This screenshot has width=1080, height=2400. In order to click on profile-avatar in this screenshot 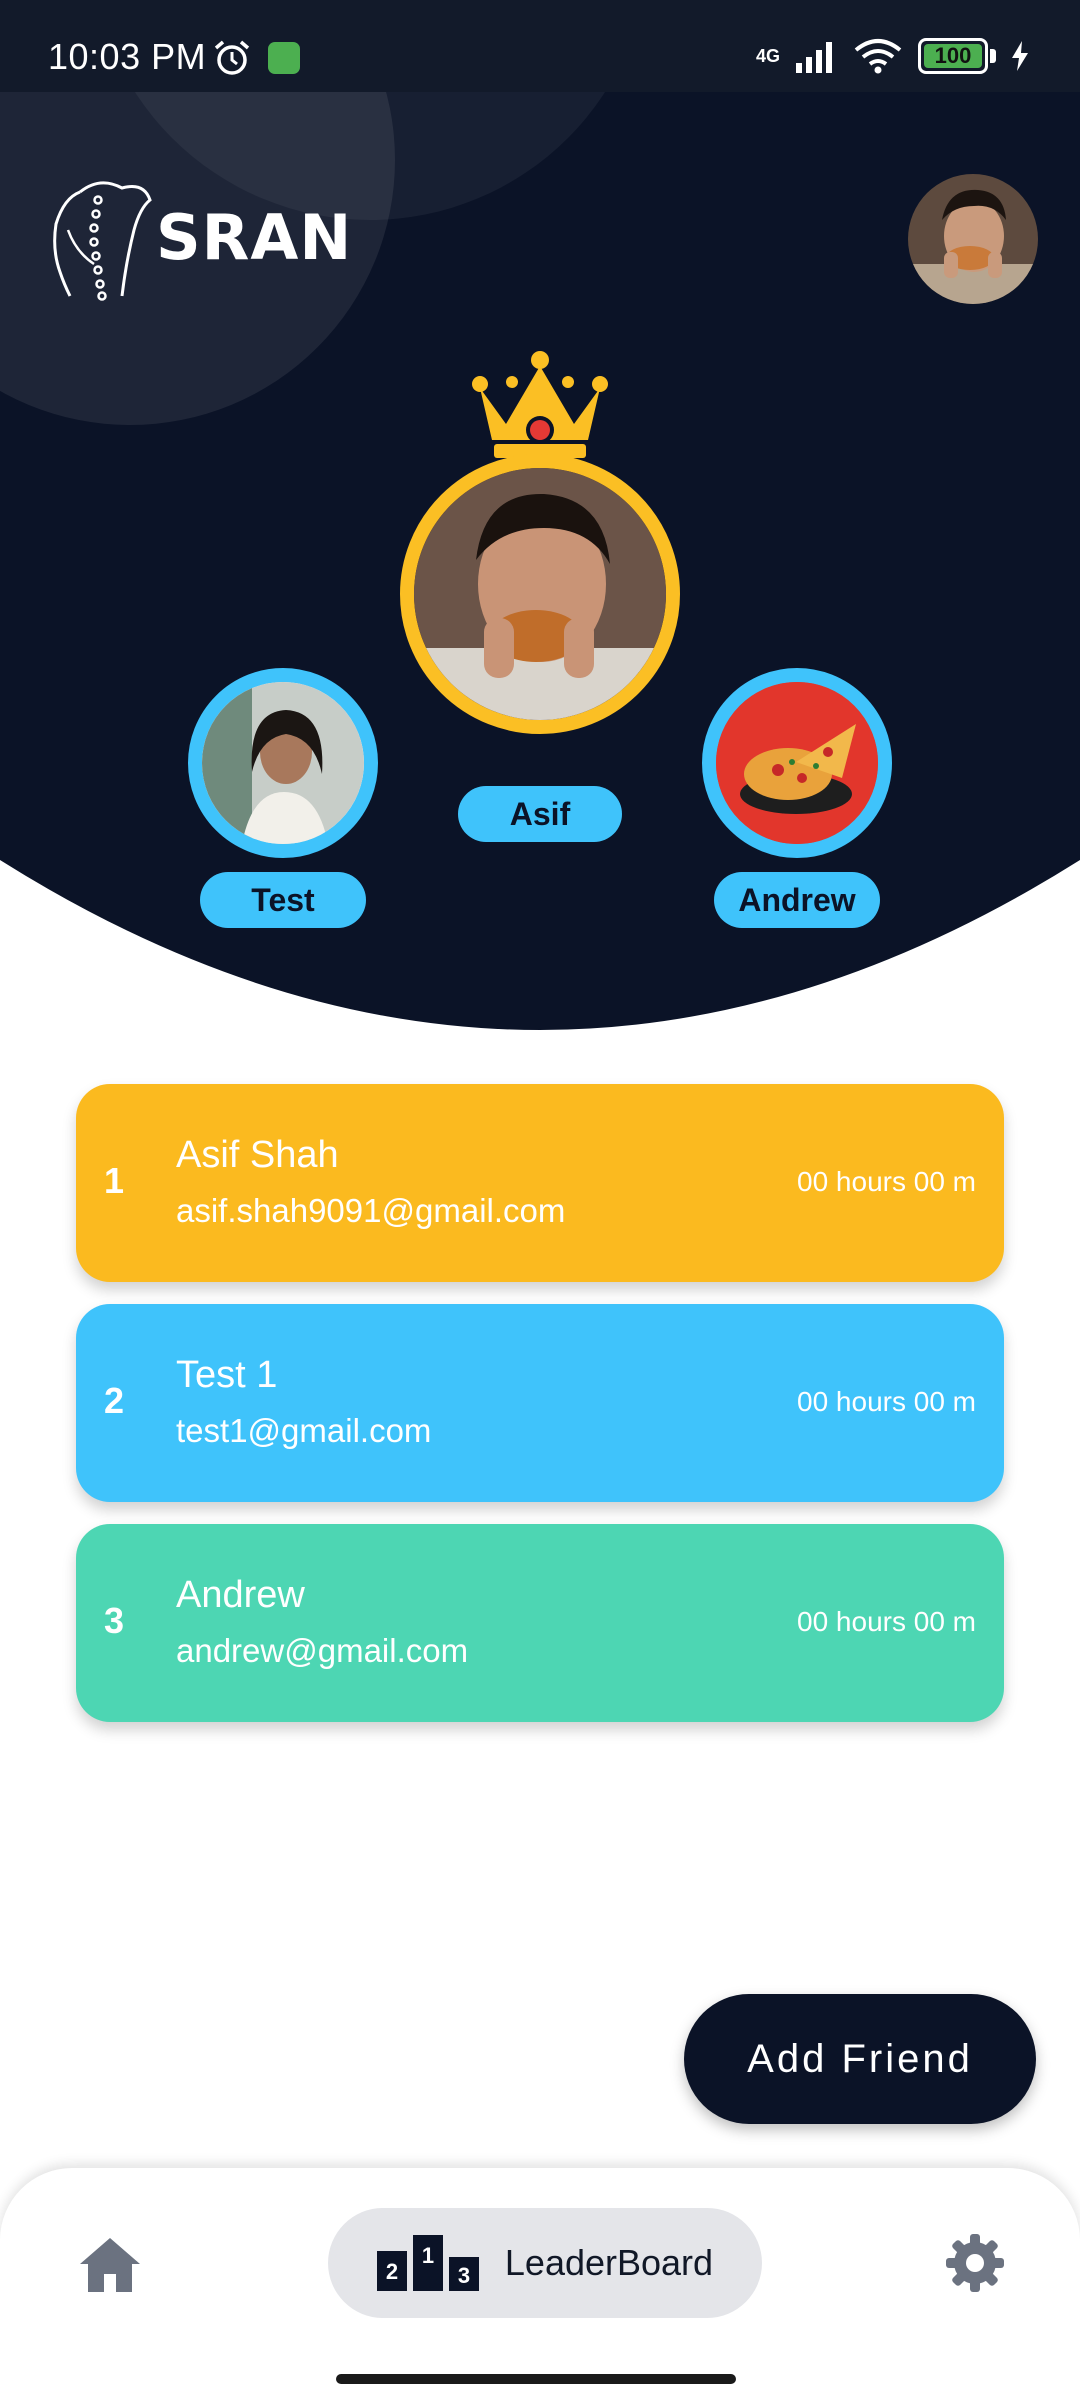, I will do `click(973, 239)`.